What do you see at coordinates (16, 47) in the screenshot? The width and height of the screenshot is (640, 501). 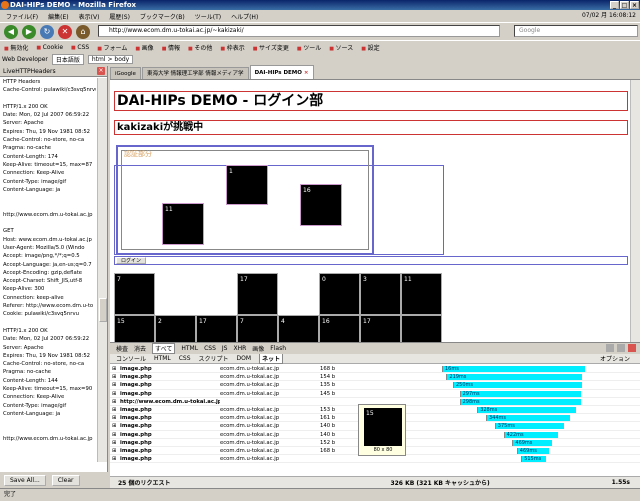 I see `webdev-menu-item: 無効化` at bounding box center [16, 47].